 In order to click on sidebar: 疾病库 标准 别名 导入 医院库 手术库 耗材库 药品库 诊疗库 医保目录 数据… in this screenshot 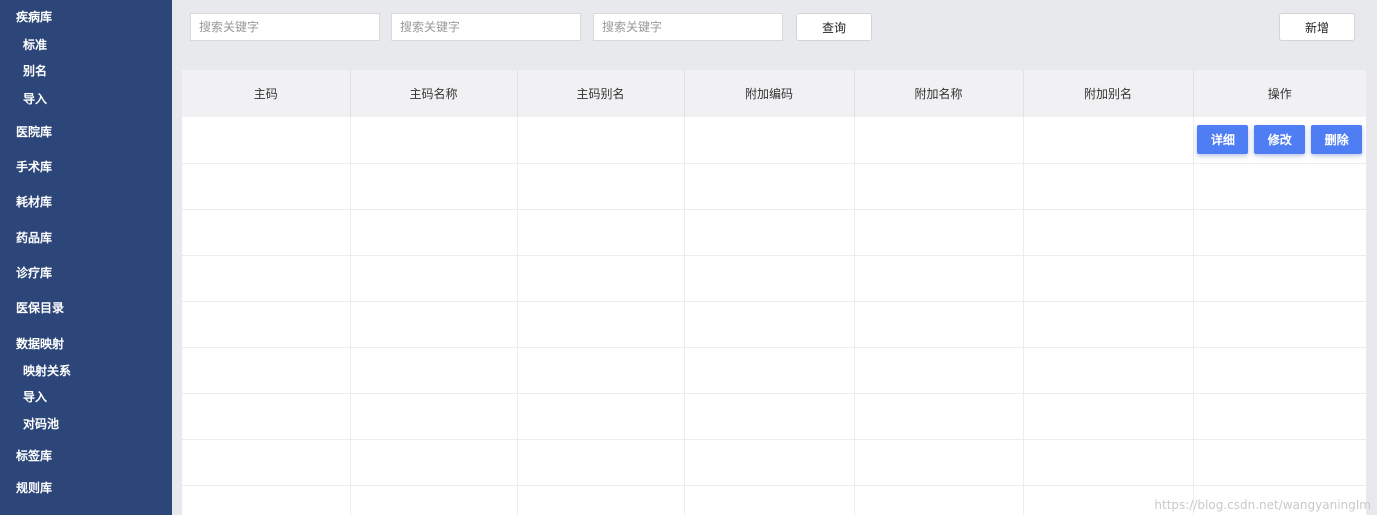, I will do `click(86, 257)`.